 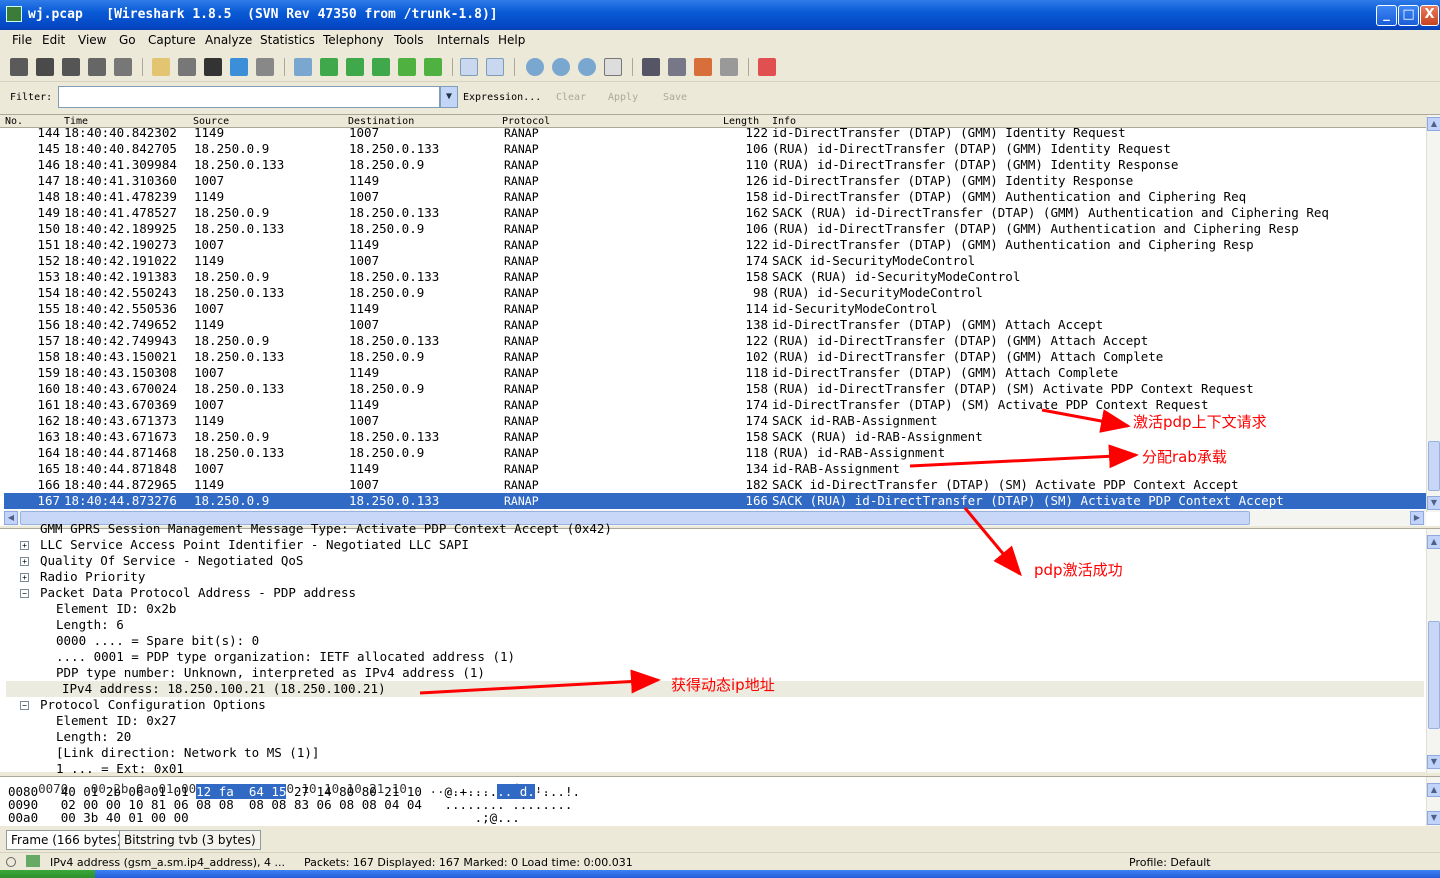 I want to click on apply-button: Apply, so click(x=623, y=97).